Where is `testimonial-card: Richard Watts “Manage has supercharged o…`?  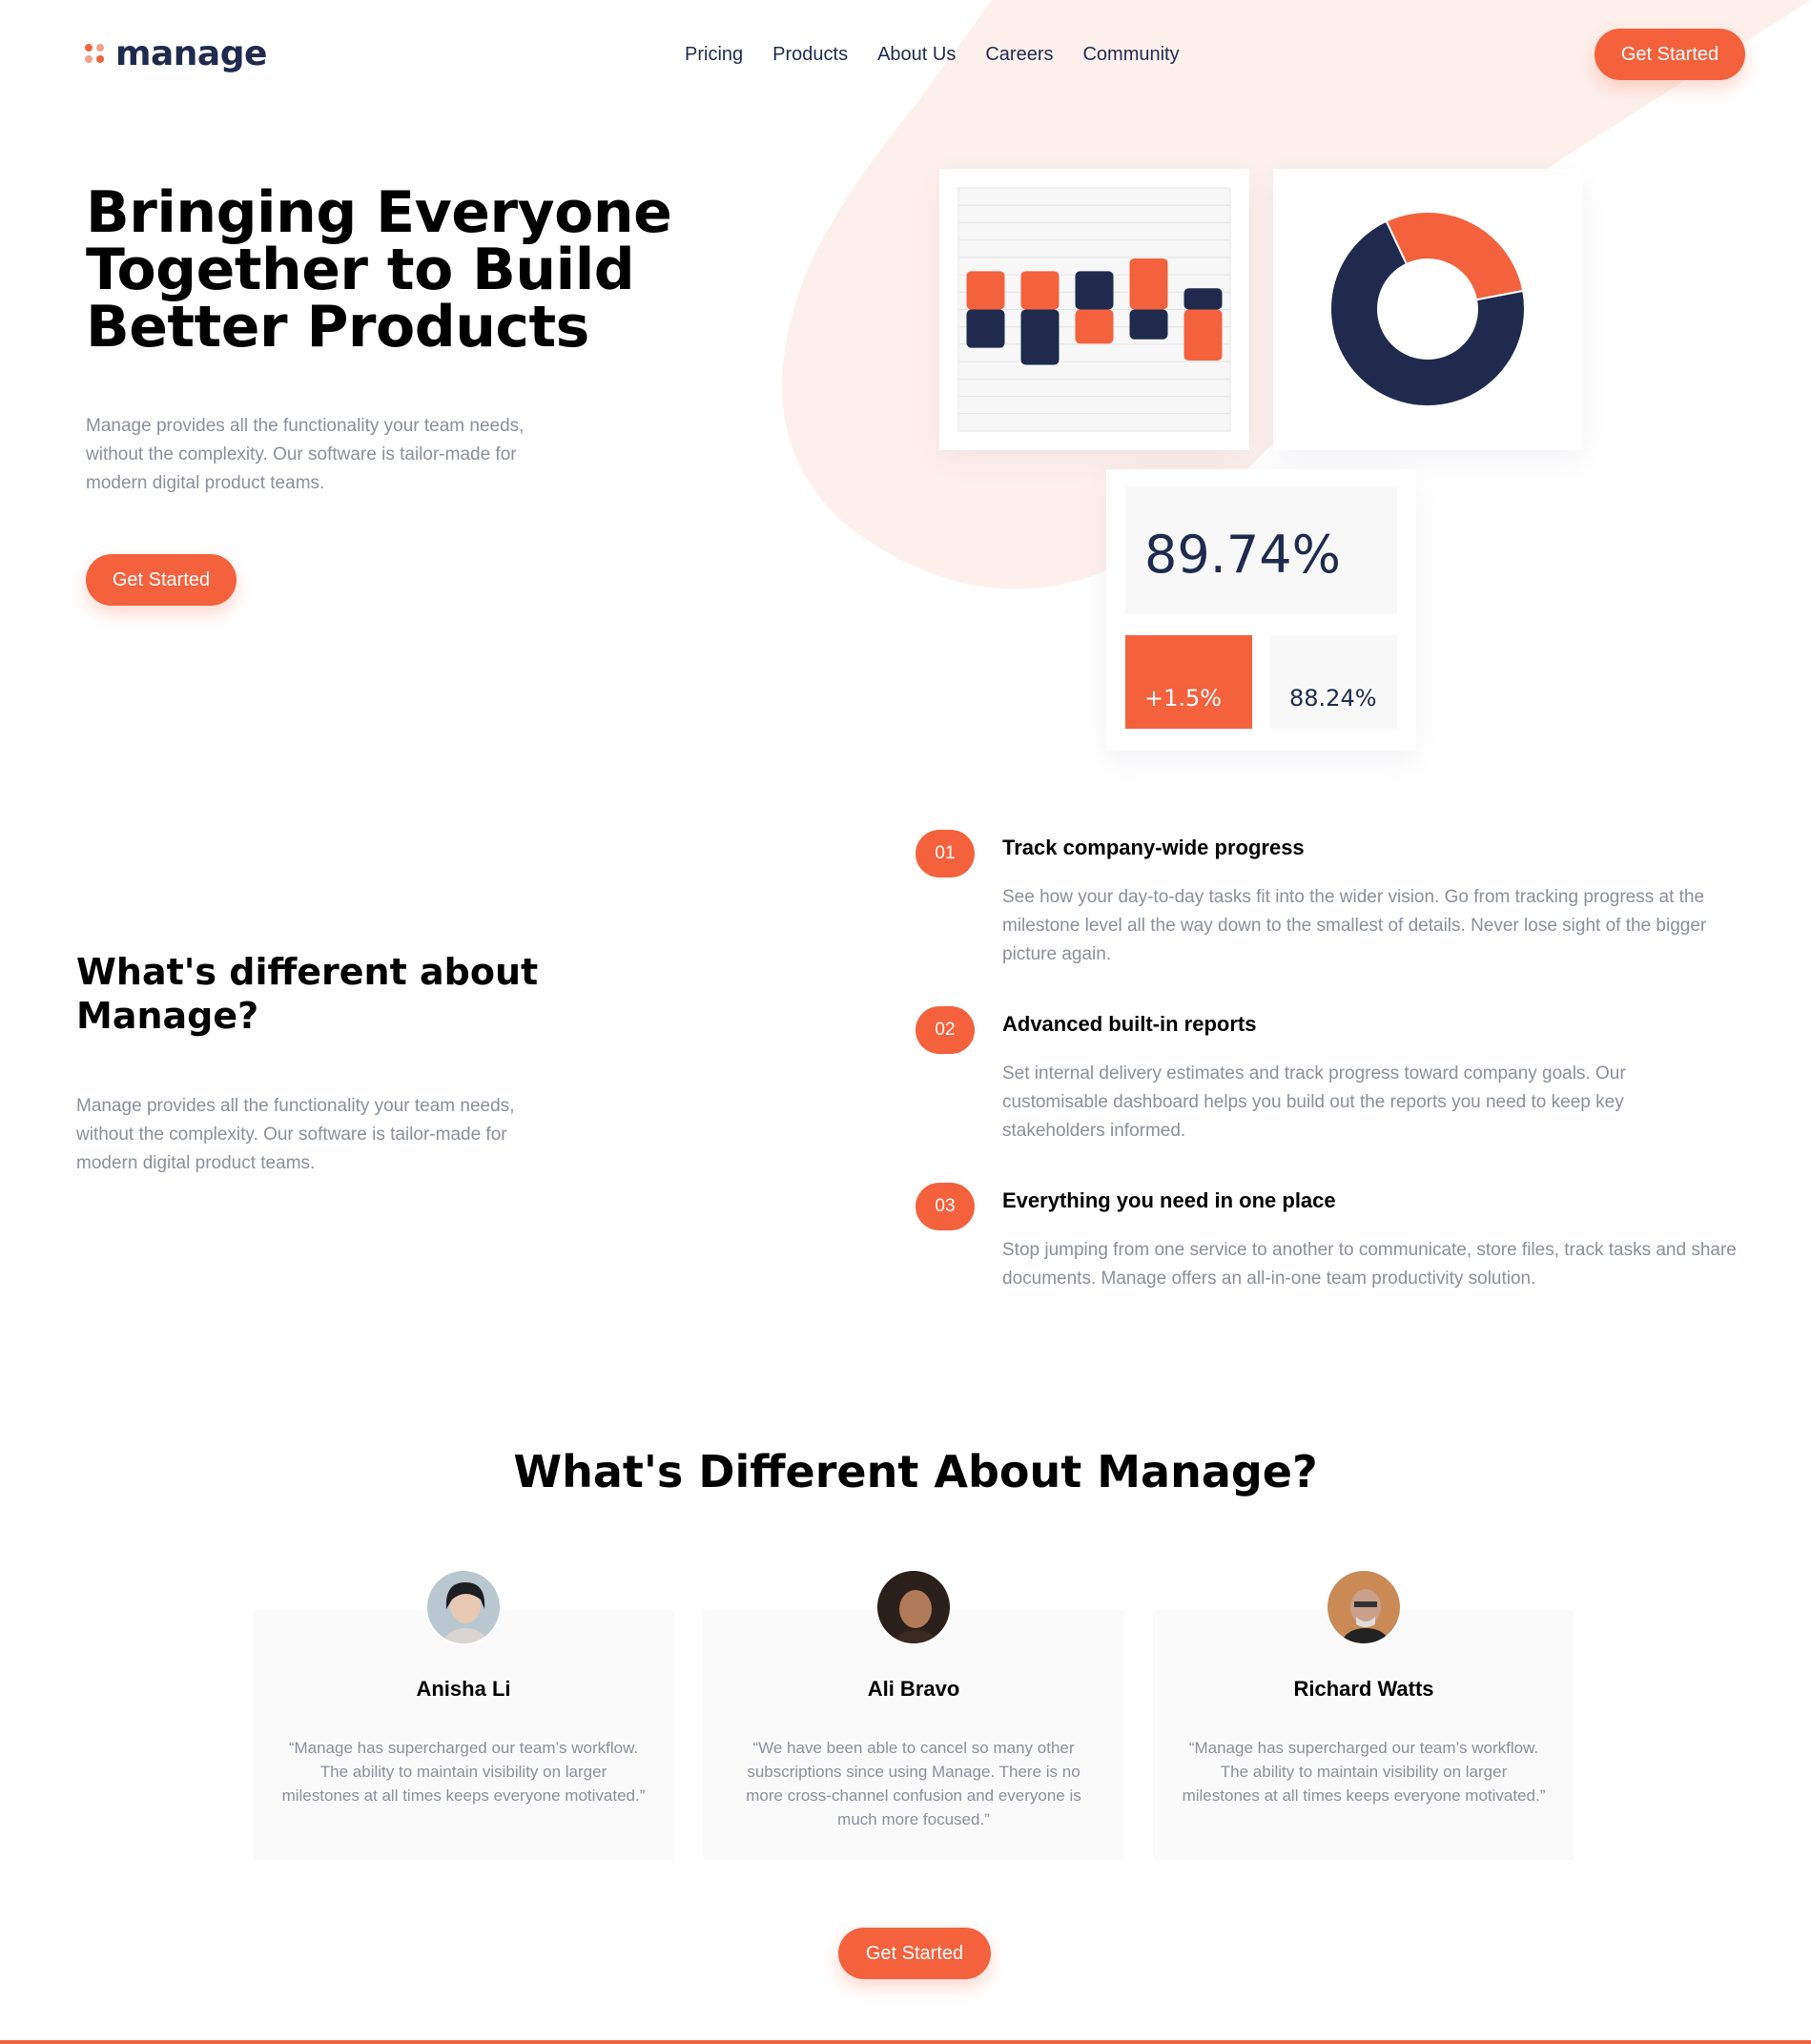 testimonial-card: Richard Watts “Manage has supercharged o… is located at coordinates (1364, 1735).